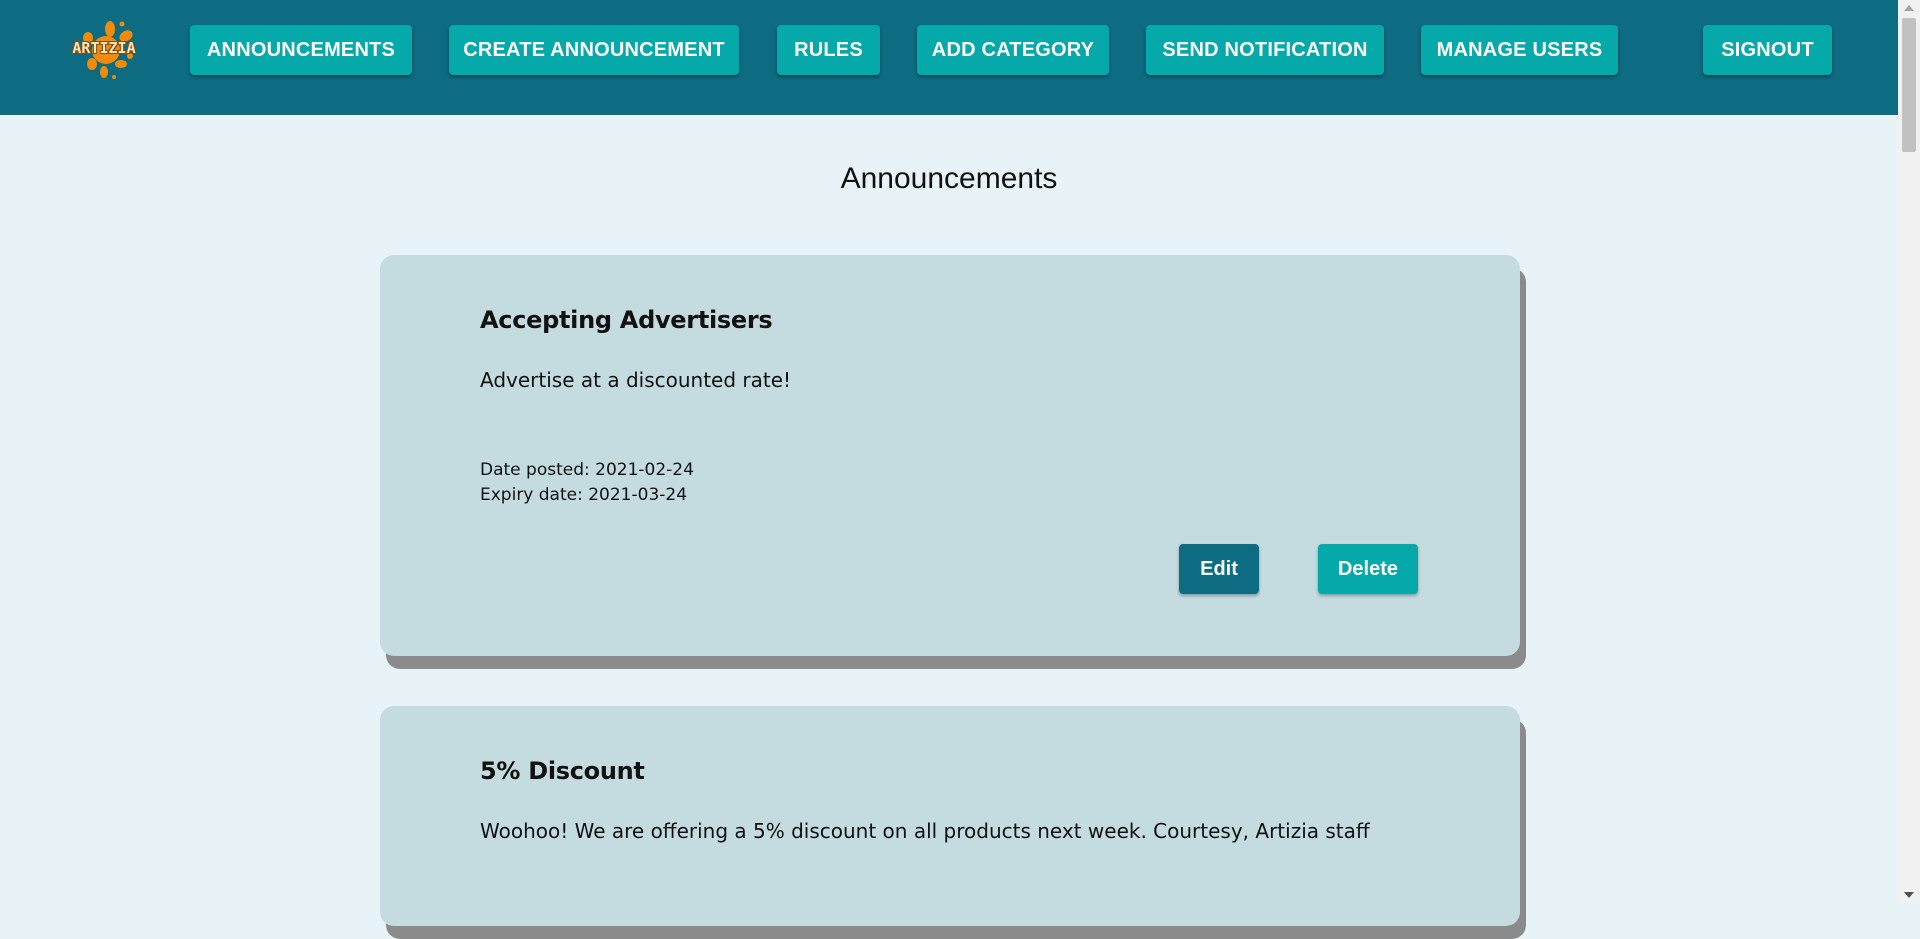 The width and height of the screenshot is (1920, 939). What do you see at coordinates (1013, 50) in the screenshot?
I see `nav-add-category-button: ADD CATEGORY` at bounding box center [1013, 50].